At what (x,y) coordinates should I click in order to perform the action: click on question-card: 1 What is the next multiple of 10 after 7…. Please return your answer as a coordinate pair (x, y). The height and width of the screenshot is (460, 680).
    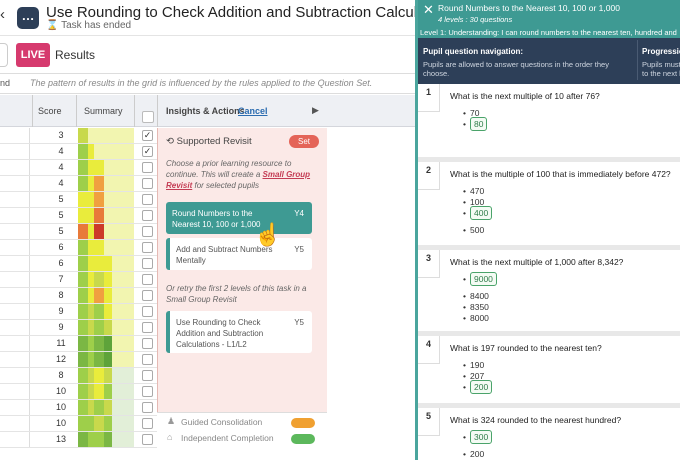
    Looking at the image, I should click on (549, 123).